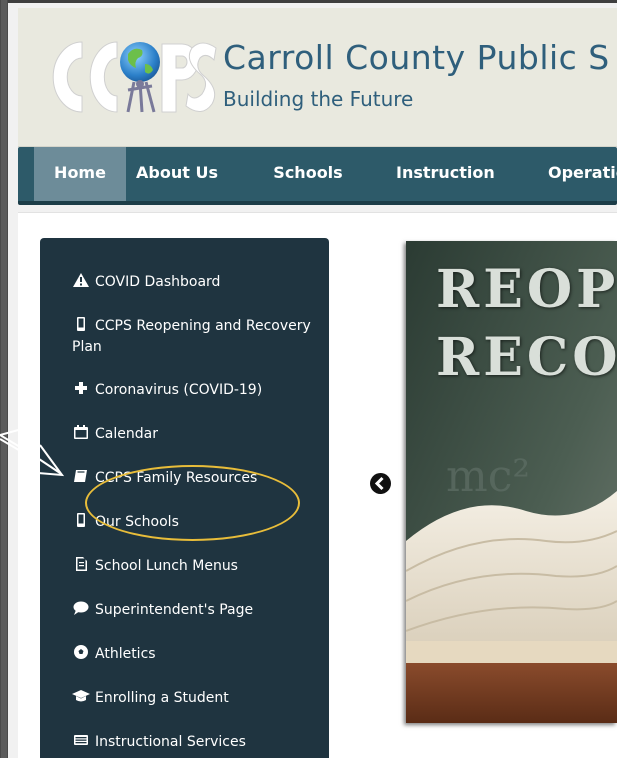  Describe the element at coordinates (170, 742) in the screenshot. I see `sidebar-item-label: Instructional Services` at that location.